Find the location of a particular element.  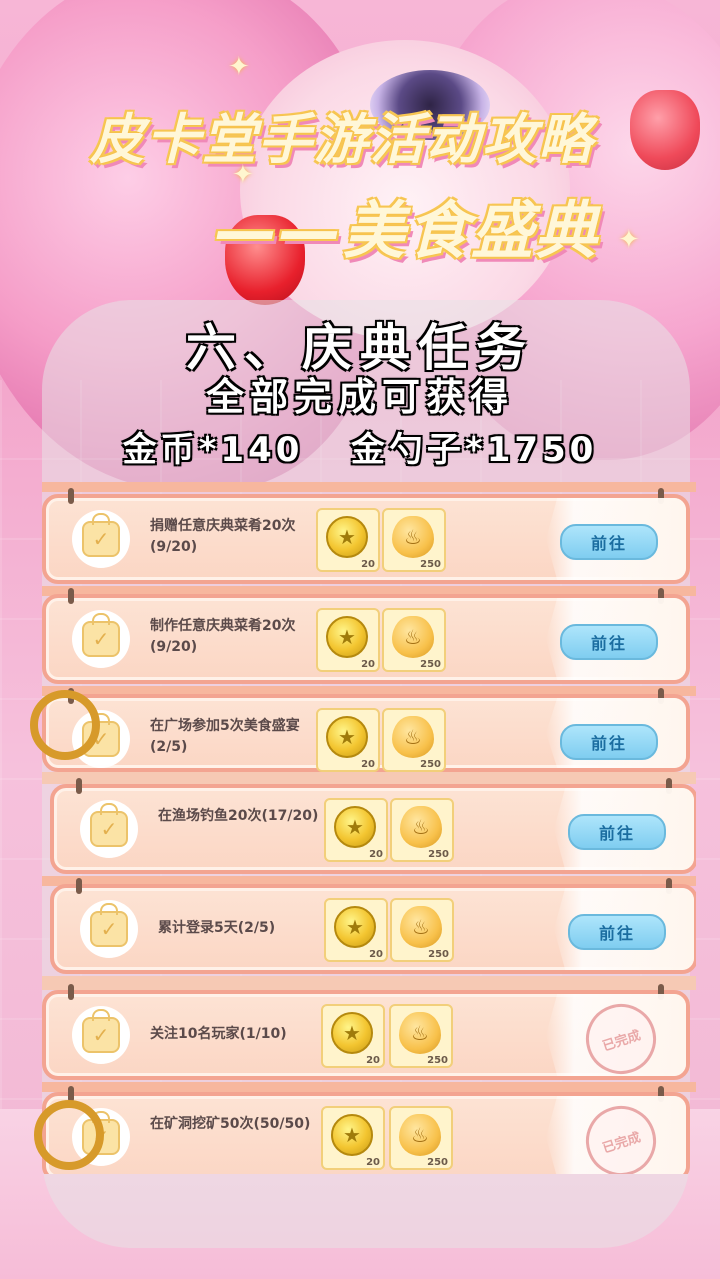

section-subheading: 全部完成可获得 is located at coordinates (359, 397).